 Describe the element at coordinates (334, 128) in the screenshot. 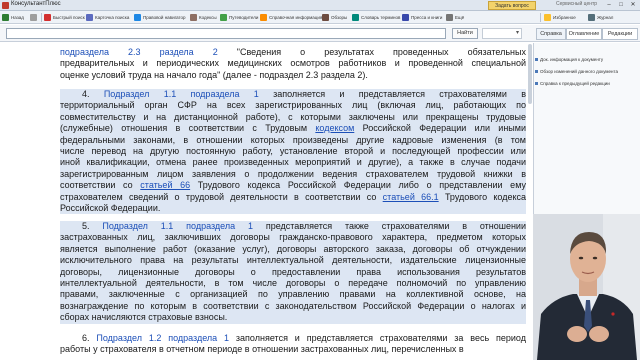

I see `document-link: кодексом` at that location.